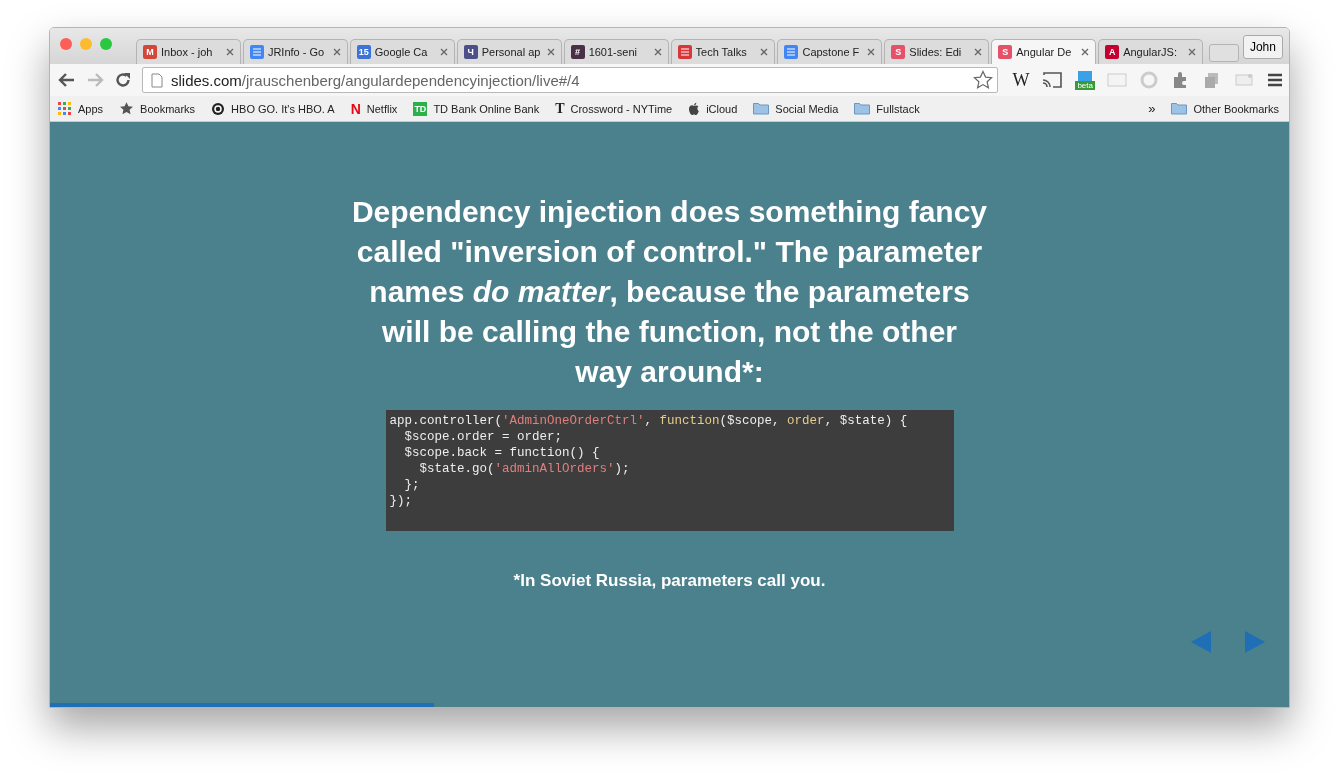 The image size is (1338, 783). Describe the element at coordinates (614, 108) in the screenshot. I see `bookmark-item: T Crossword - NYTime` at that location.